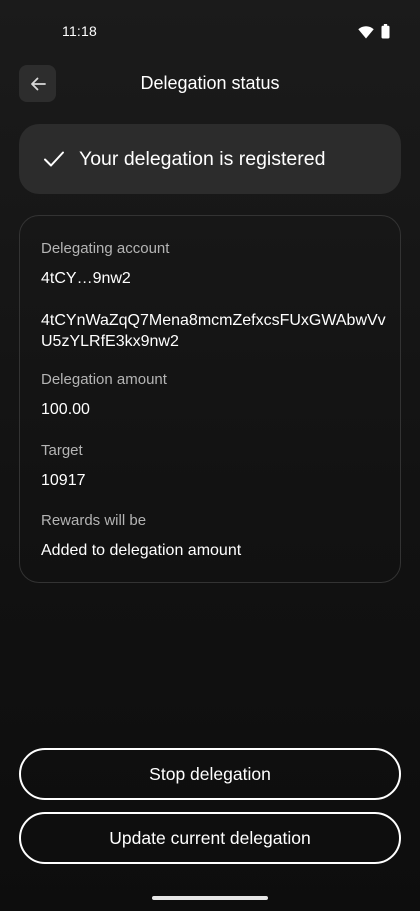  What do you see at coordinates (141, 550) in the screenshot?
I see `rewards-value: Added to delegation amount` at bounding box center [141, 550].